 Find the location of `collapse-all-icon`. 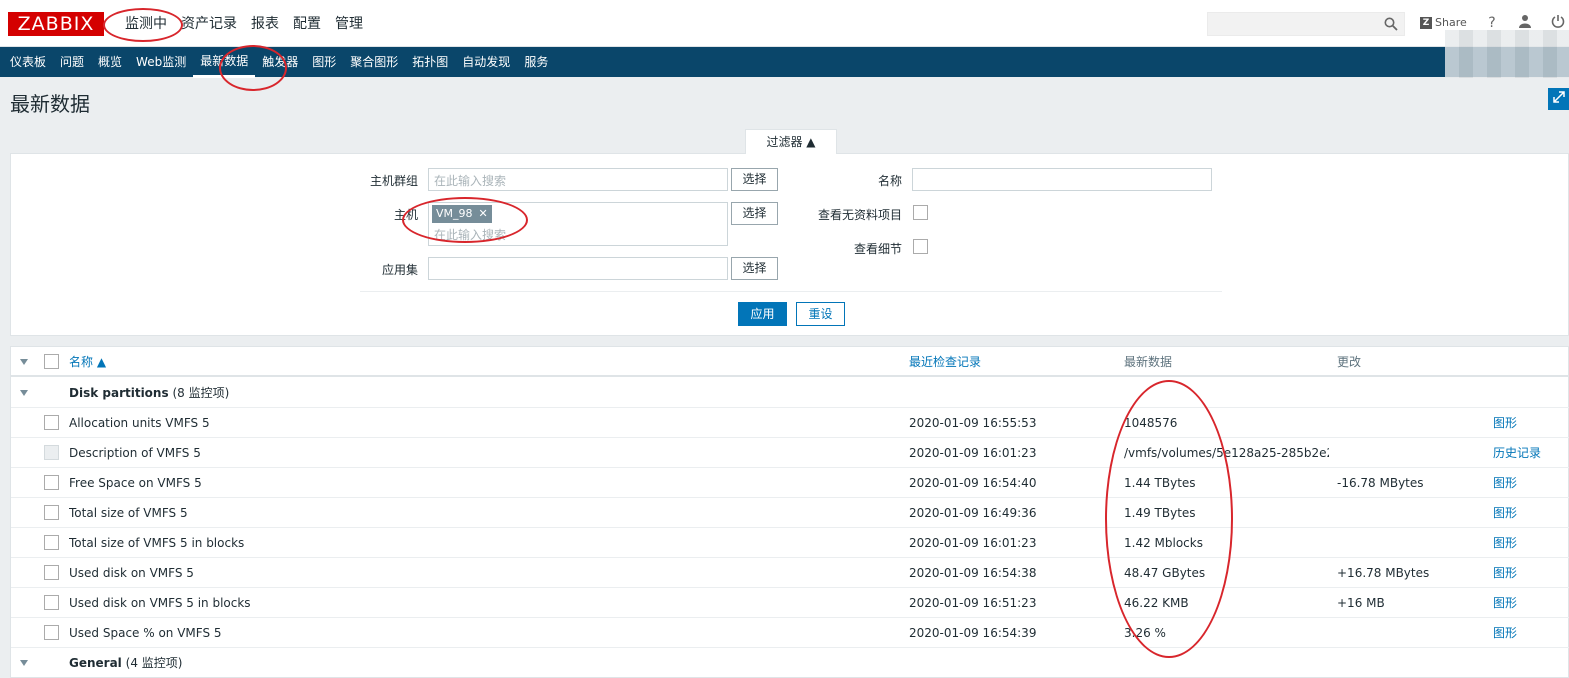

collapse-all-icon is located at coordinates (24, 362).